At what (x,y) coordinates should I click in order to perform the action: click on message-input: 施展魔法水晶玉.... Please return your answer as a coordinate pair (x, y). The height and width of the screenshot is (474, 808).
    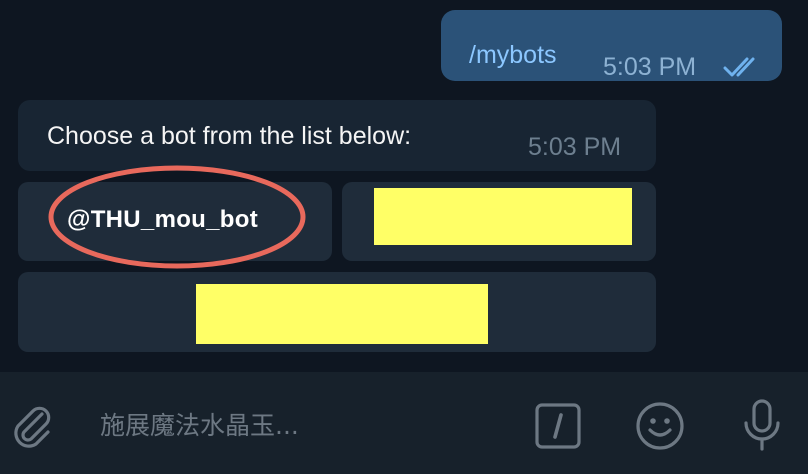
    Looking at the image, I should click on (199, 426).